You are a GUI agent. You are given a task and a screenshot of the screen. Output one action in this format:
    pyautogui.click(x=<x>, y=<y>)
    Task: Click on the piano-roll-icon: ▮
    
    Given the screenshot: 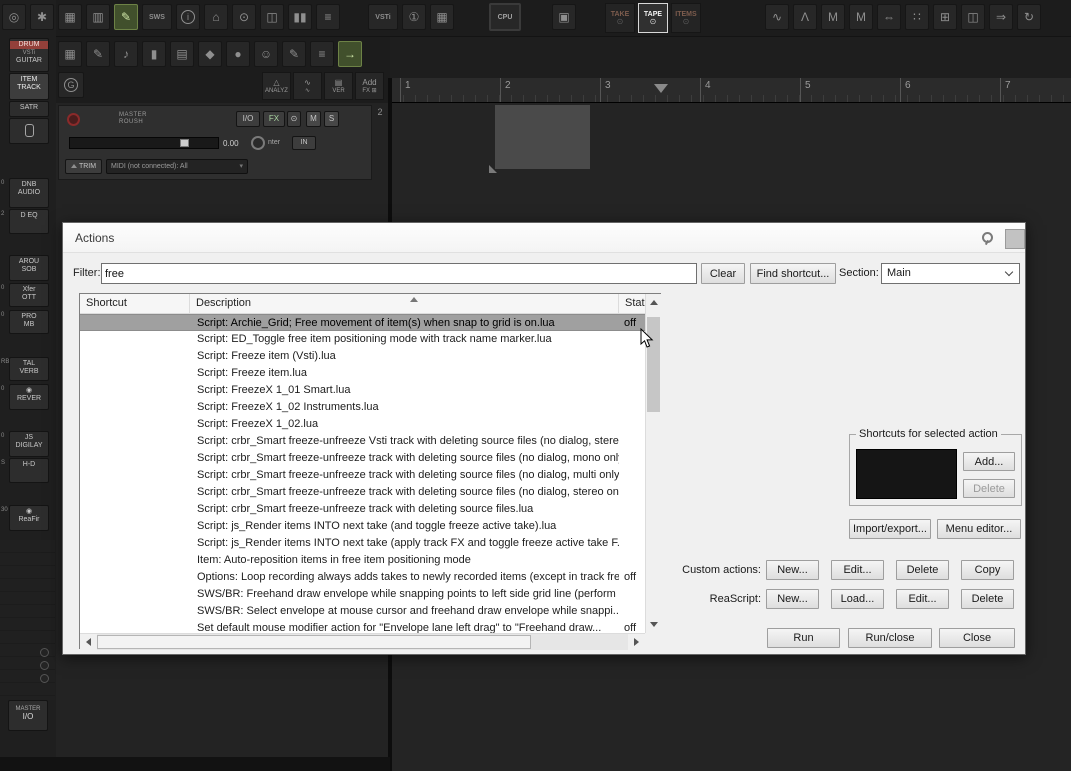 What is the action you would take?
    pyautogui.click(x=154, y=54)
    